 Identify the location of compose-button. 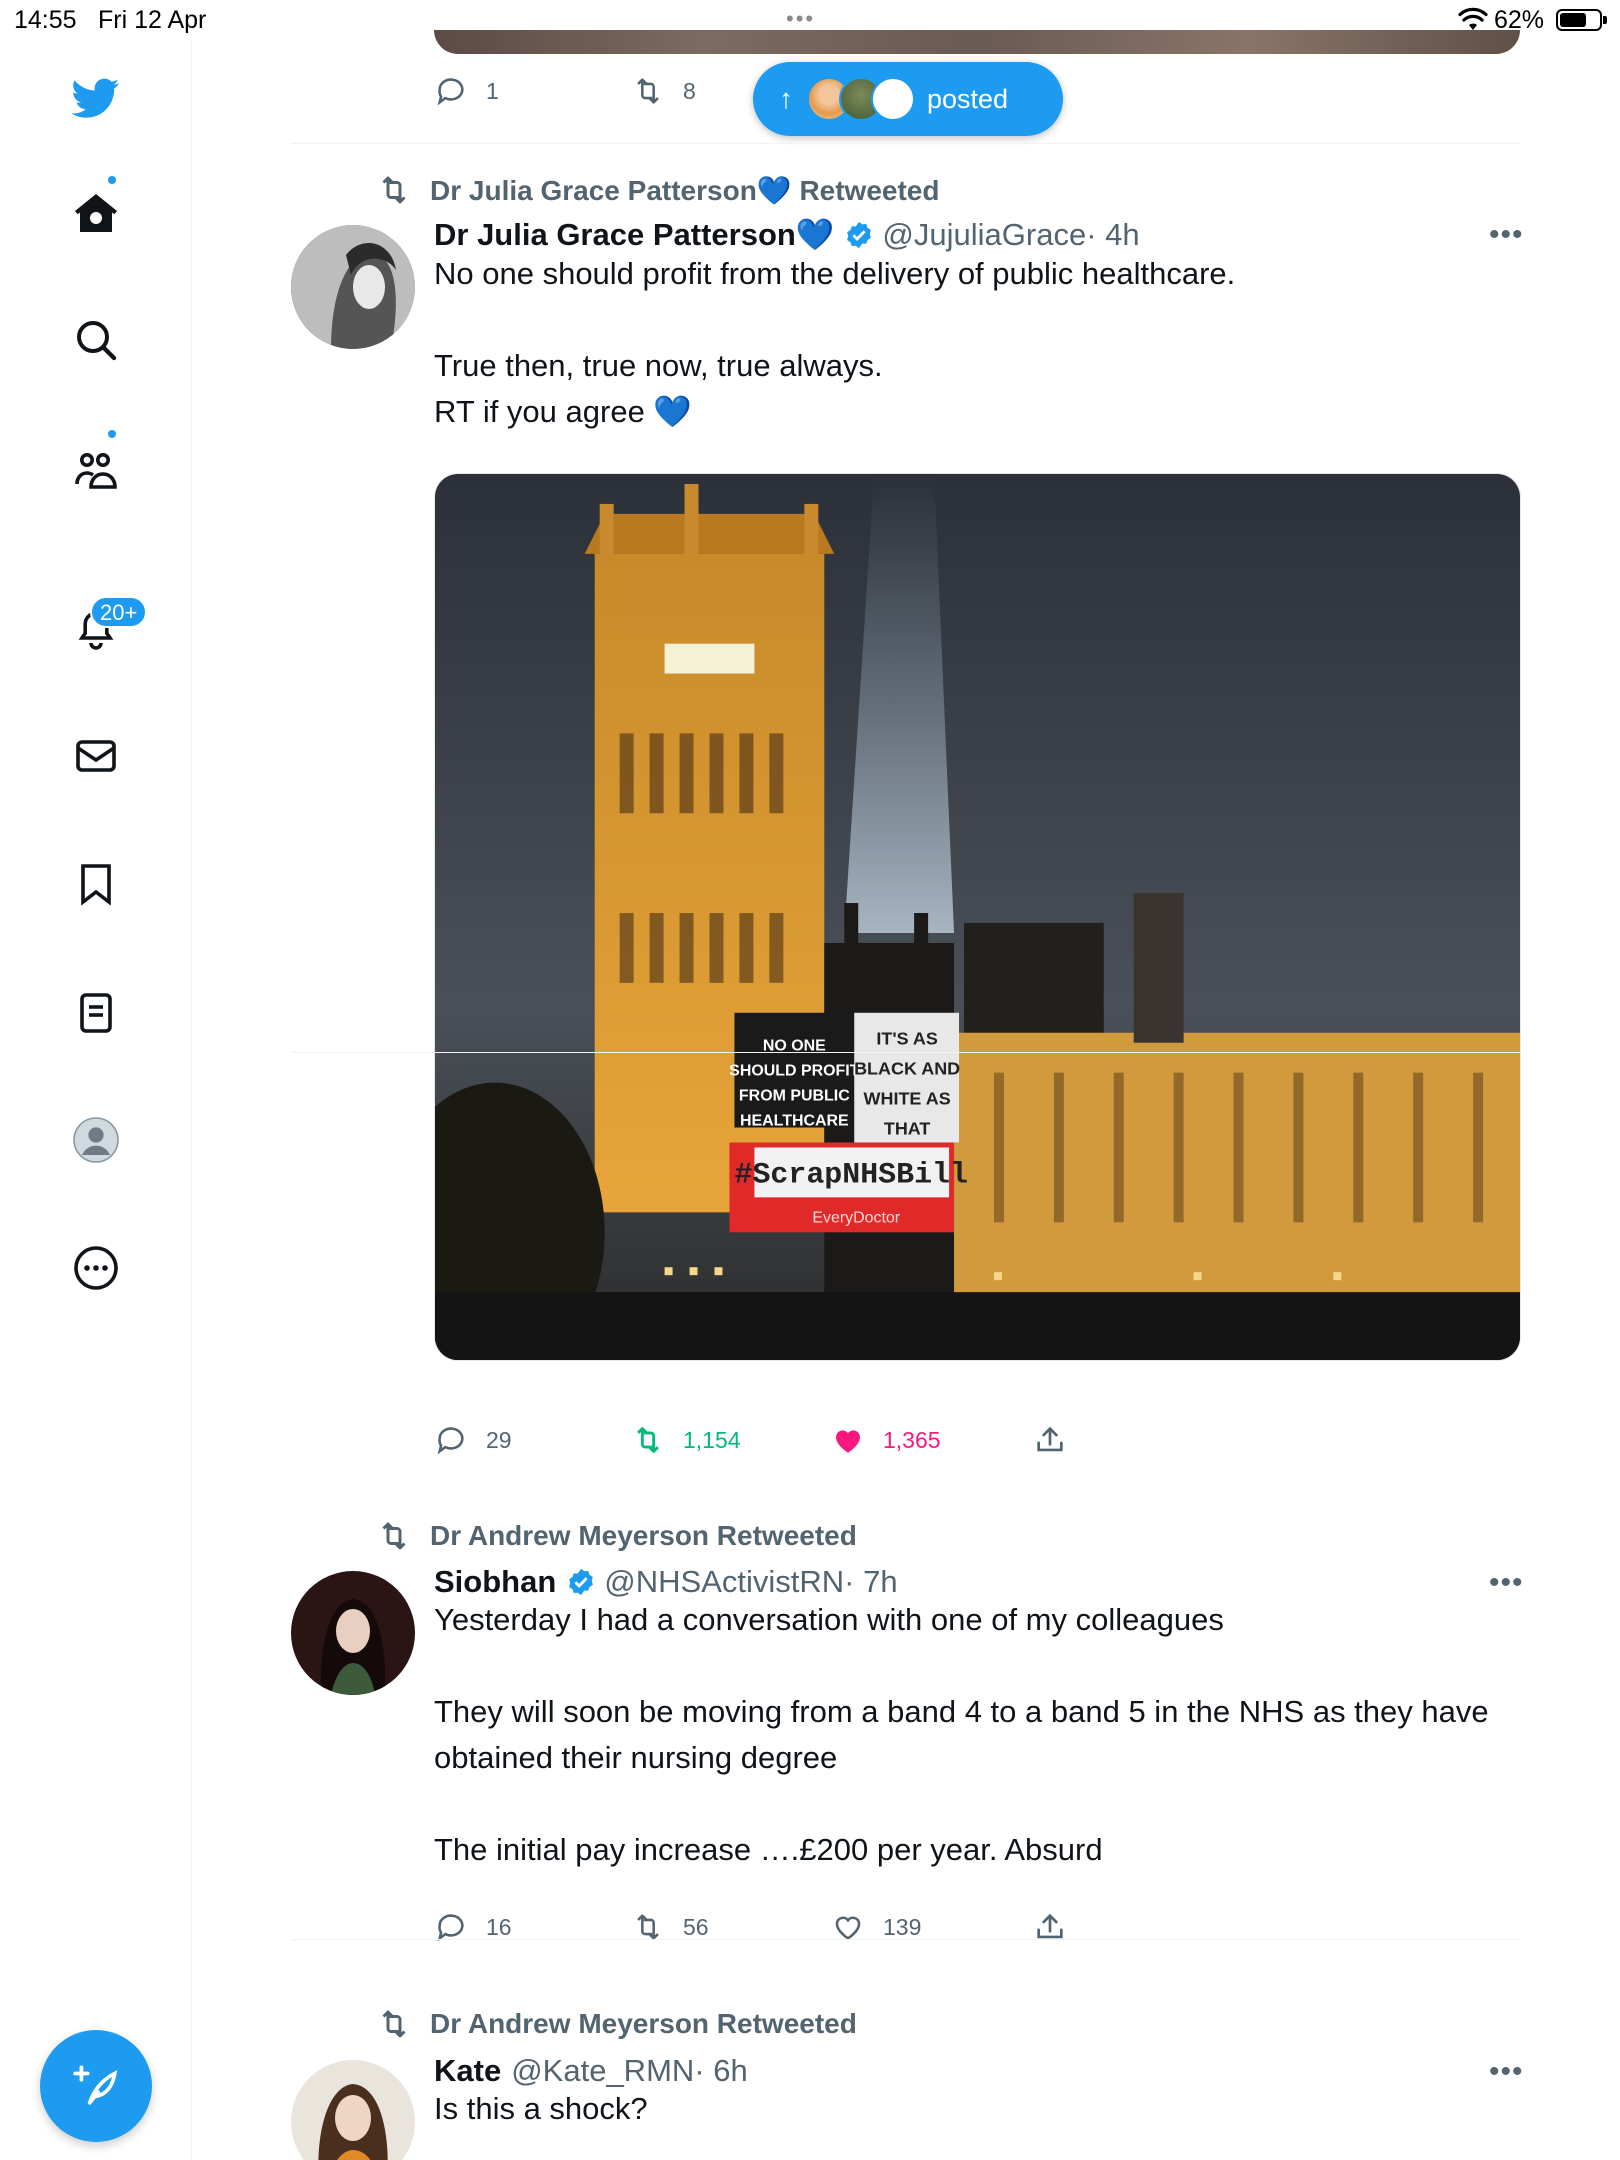
(96, 2086).